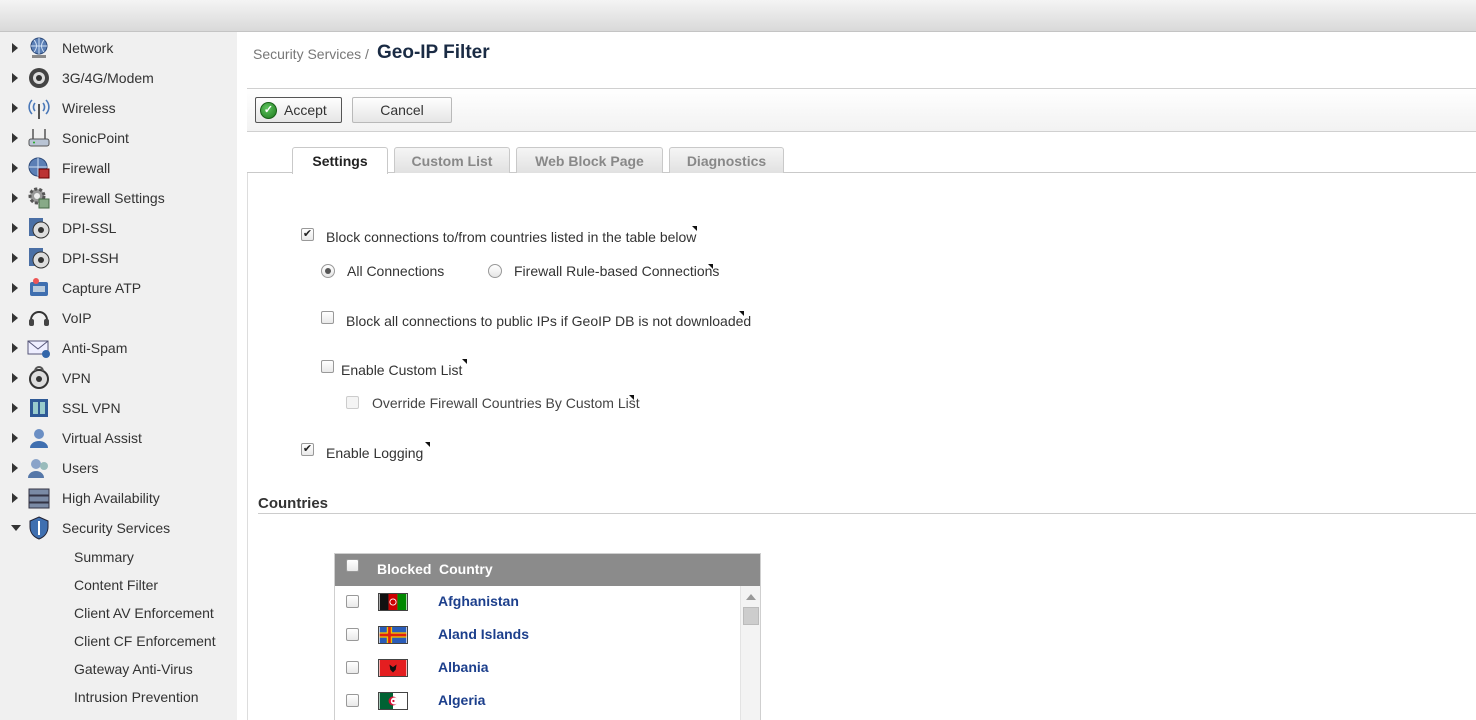 Image resolution: width=1476 pixels, height=720 pixels. Describe the element at coordinates (118, 78) in the screenshot. I see `sidebar-item-3g-4g-modem: 3G/4G/Modem` at that location.